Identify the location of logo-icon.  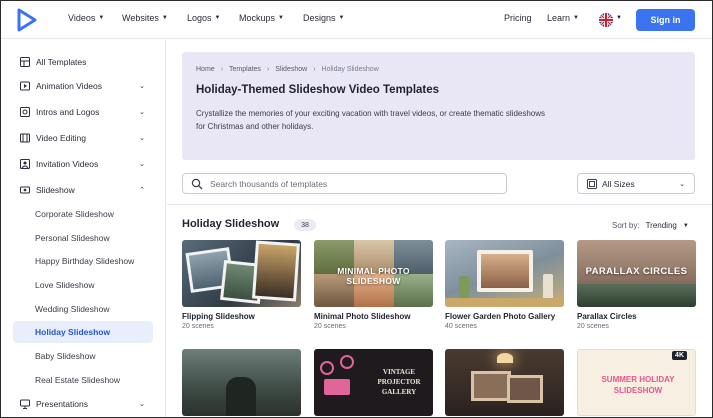
(25, 112).